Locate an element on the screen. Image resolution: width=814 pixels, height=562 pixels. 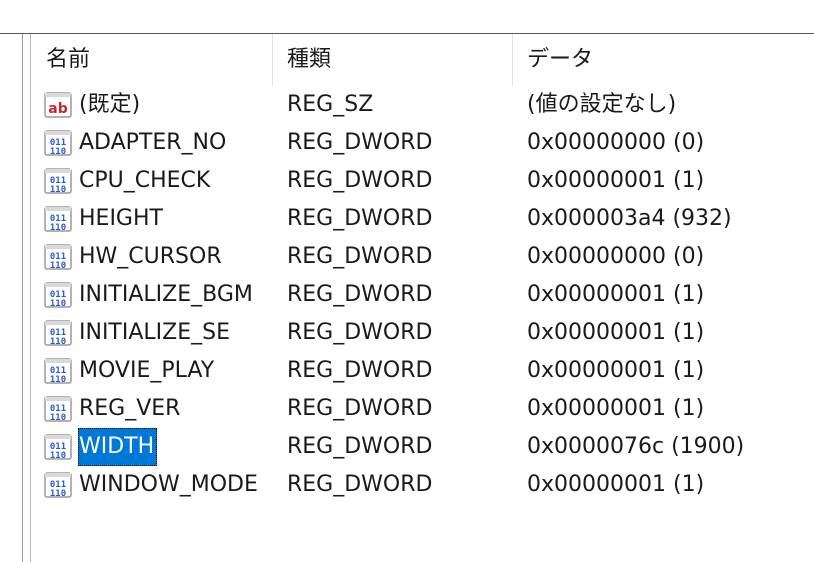
list-header: 名前 種類 データ is located at coordinates (423, 60).